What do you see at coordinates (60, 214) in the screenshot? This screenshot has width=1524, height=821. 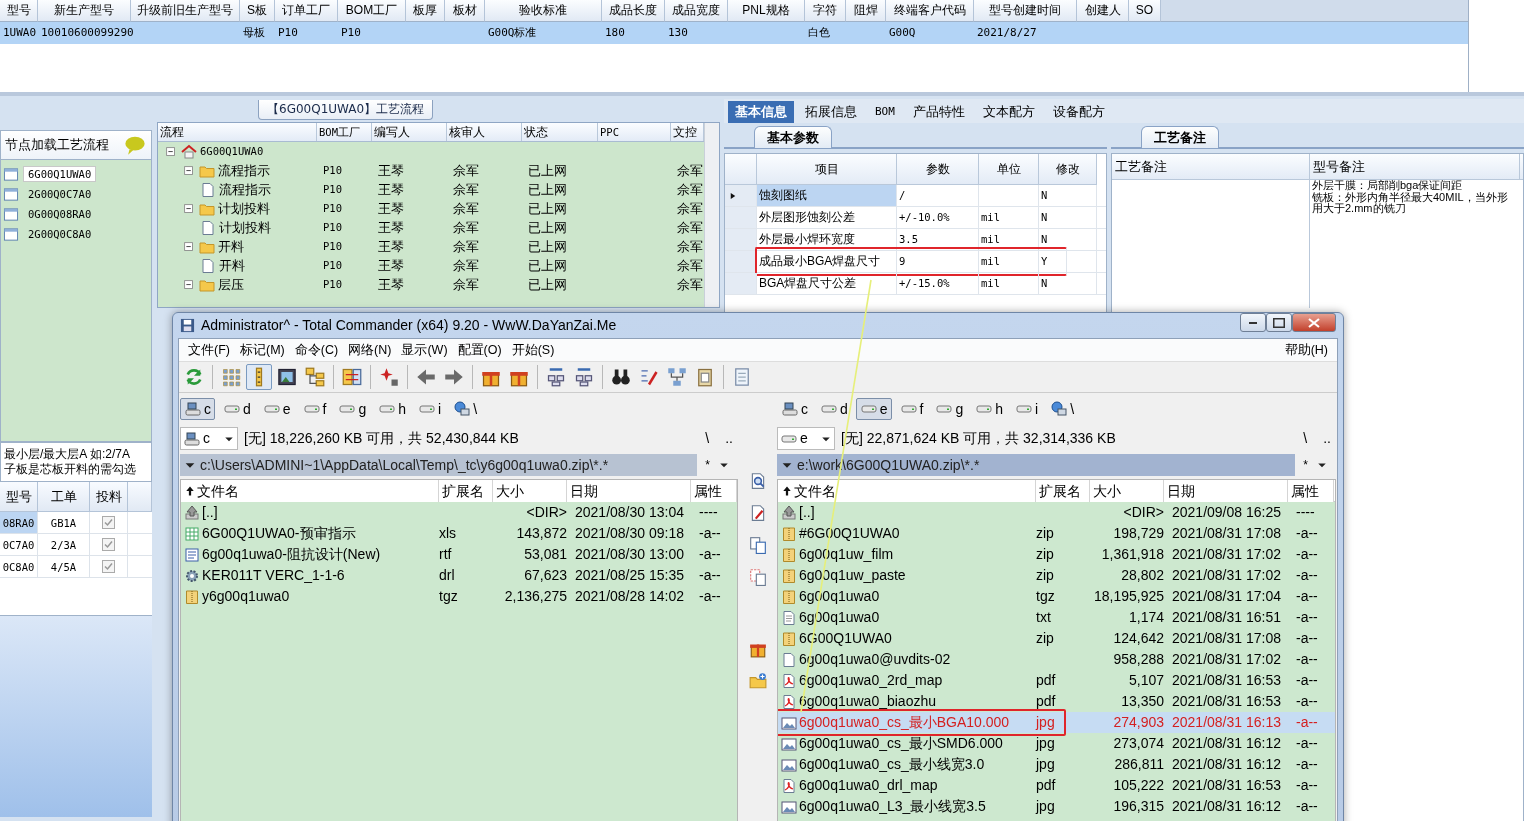 I see `tree-node: 0G00Q08RA0` at bounding box center [60, 214].